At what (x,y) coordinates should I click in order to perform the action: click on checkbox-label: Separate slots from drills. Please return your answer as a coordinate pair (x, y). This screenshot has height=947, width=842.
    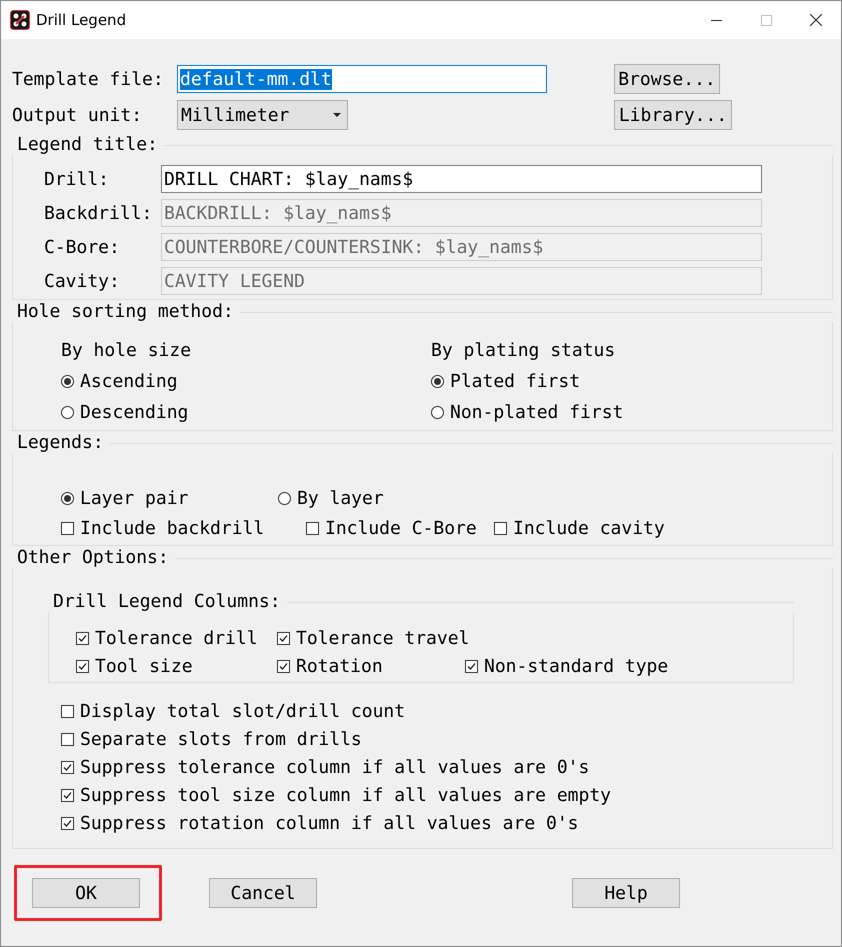
    Looking at the image, I should click on (221, 739).